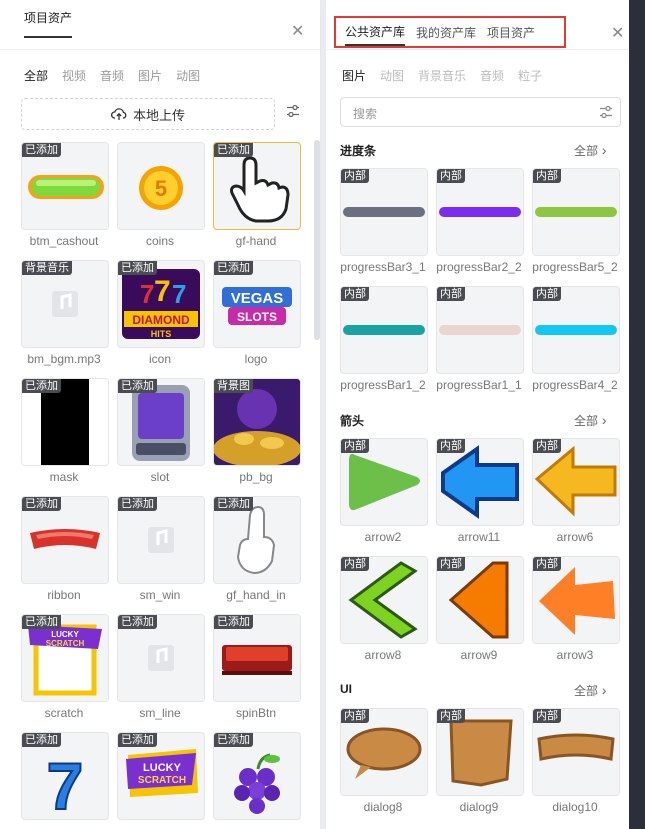  Describe the element at coordinates (346, 689) in the screenshot. I see `section-title: UI` at that location.